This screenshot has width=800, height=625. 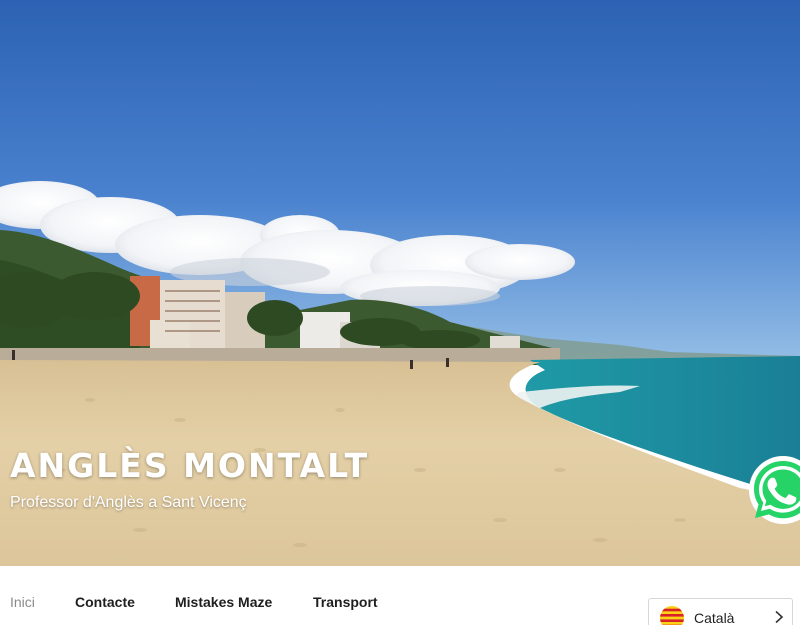 What do you see at coordinates (105, 602) in the screenshot?
I see `nav-item-contacte: Contacte` at bounding box center [105, 602].